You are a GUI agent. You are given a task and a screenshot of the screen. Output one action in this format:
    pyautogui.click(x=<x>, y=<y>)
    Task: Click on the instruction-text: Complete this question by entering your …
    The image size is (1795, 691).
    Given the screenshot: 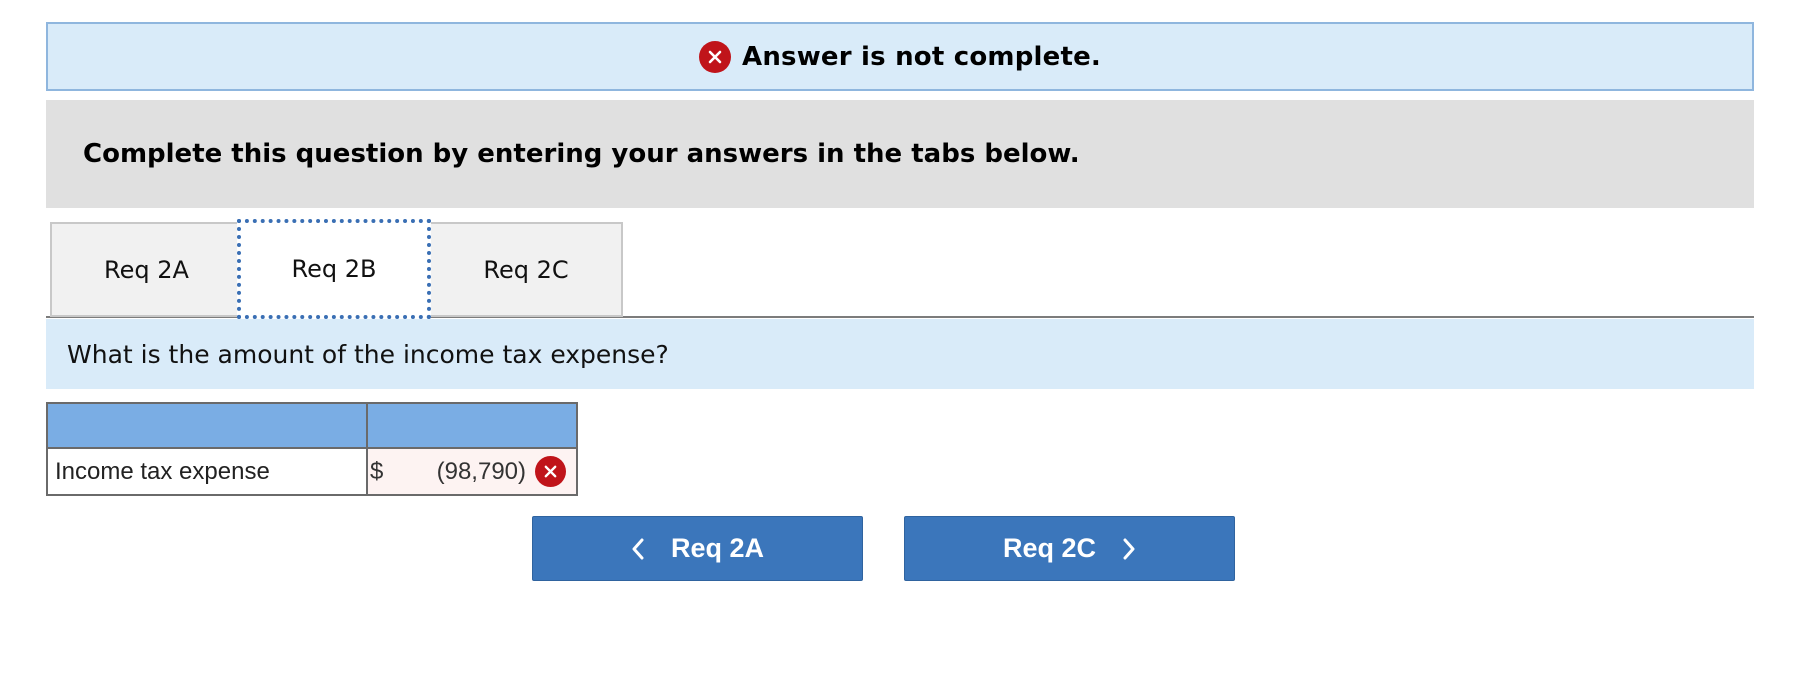 What is the action you would take?
    pyautogui.click(x=581, y=154)
    